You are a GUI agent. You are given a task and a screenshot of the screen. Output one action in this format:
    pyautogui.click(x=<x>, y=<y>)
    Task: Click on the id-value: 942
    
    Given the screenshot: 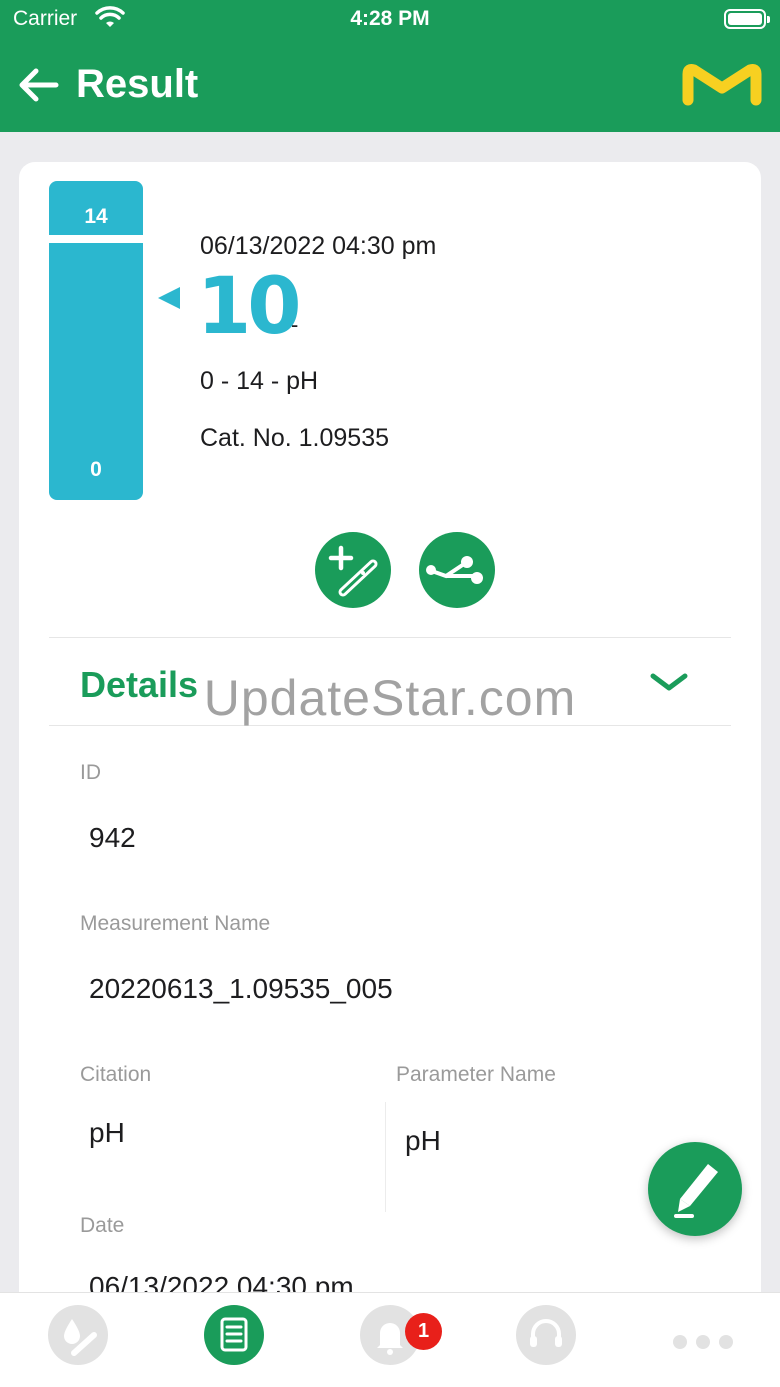 What is the action you would take?
    pyautogui.click(x=112, y=837)
    